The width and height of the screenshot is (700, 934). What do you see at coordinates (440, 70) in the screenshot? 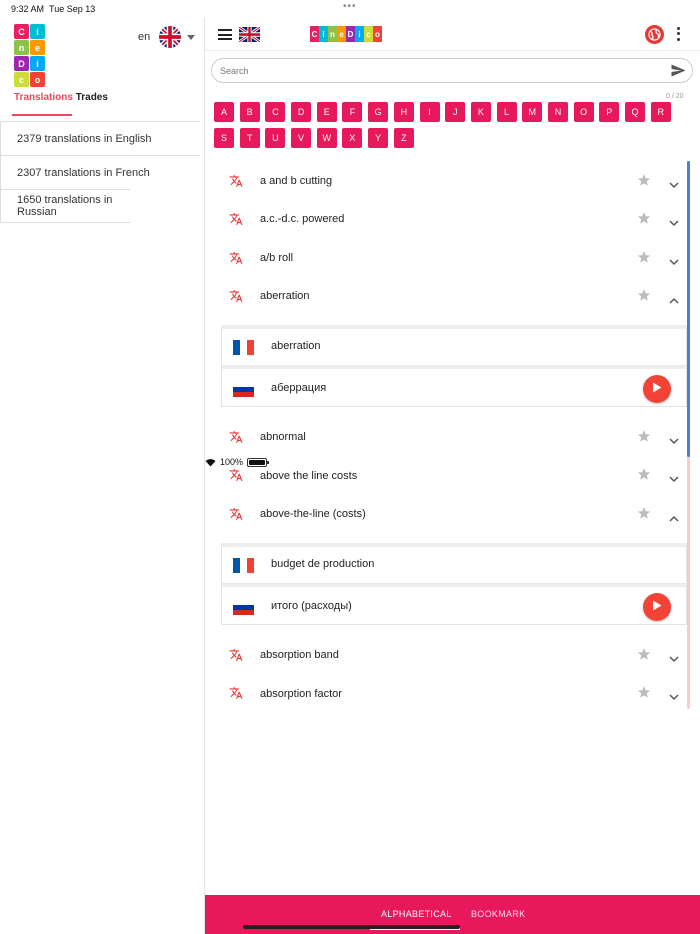
I see `search-input` at bounding box center [440, 70].